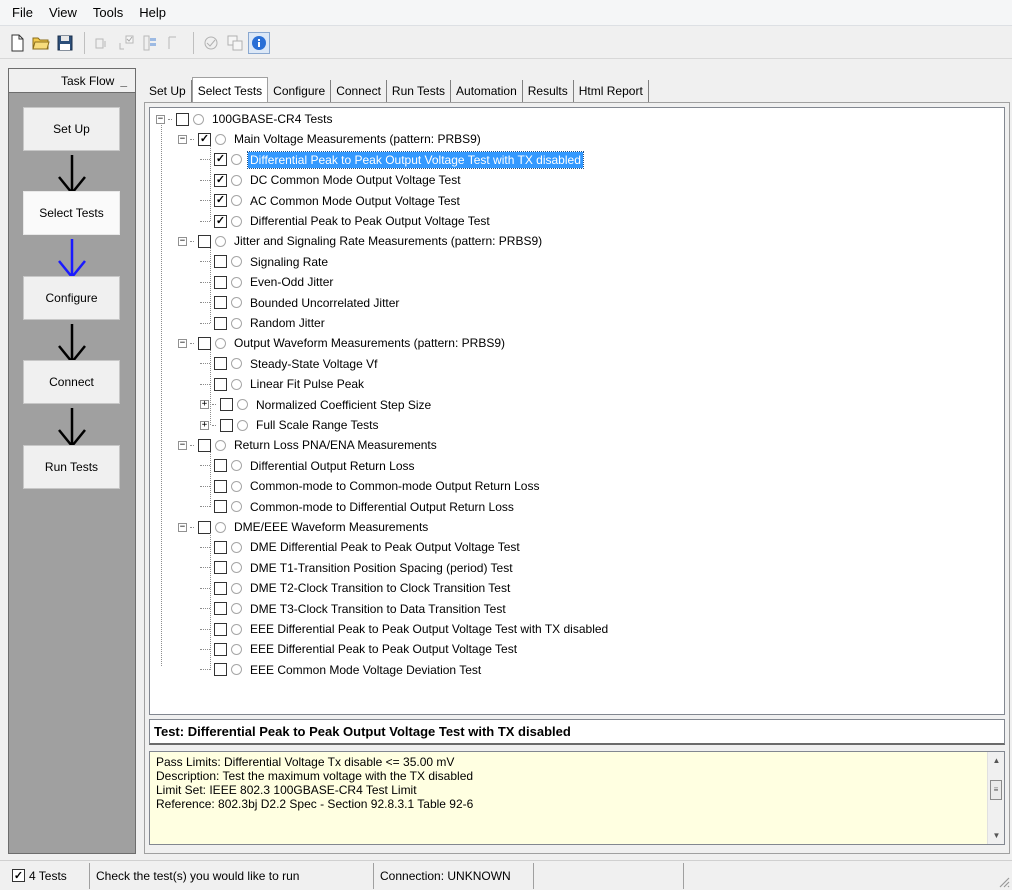 This screenshot has height=890, width=1012. Describe the element at coordinates (71, 467) in the screenshot. I see `step-run-tests: Run Tests` at that location.